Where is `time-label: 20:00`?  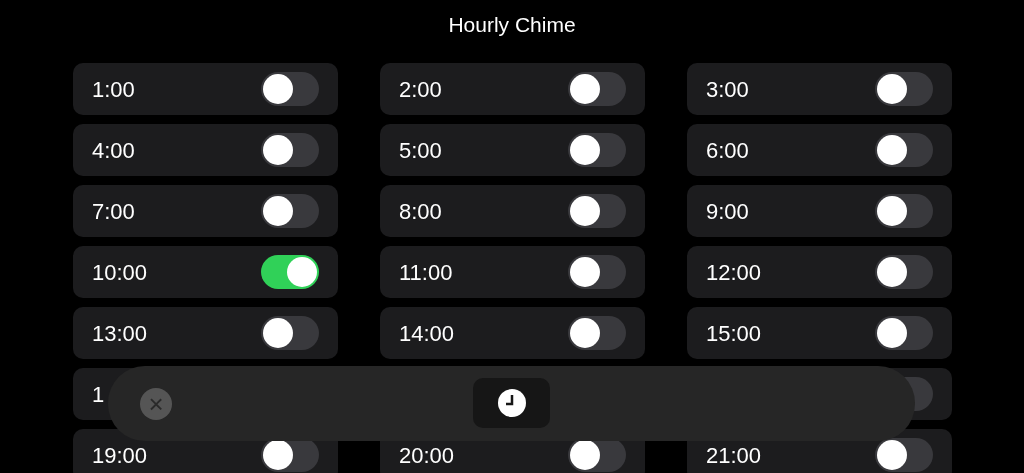 time-label: 20:00 is located at coordinates (427, 455).